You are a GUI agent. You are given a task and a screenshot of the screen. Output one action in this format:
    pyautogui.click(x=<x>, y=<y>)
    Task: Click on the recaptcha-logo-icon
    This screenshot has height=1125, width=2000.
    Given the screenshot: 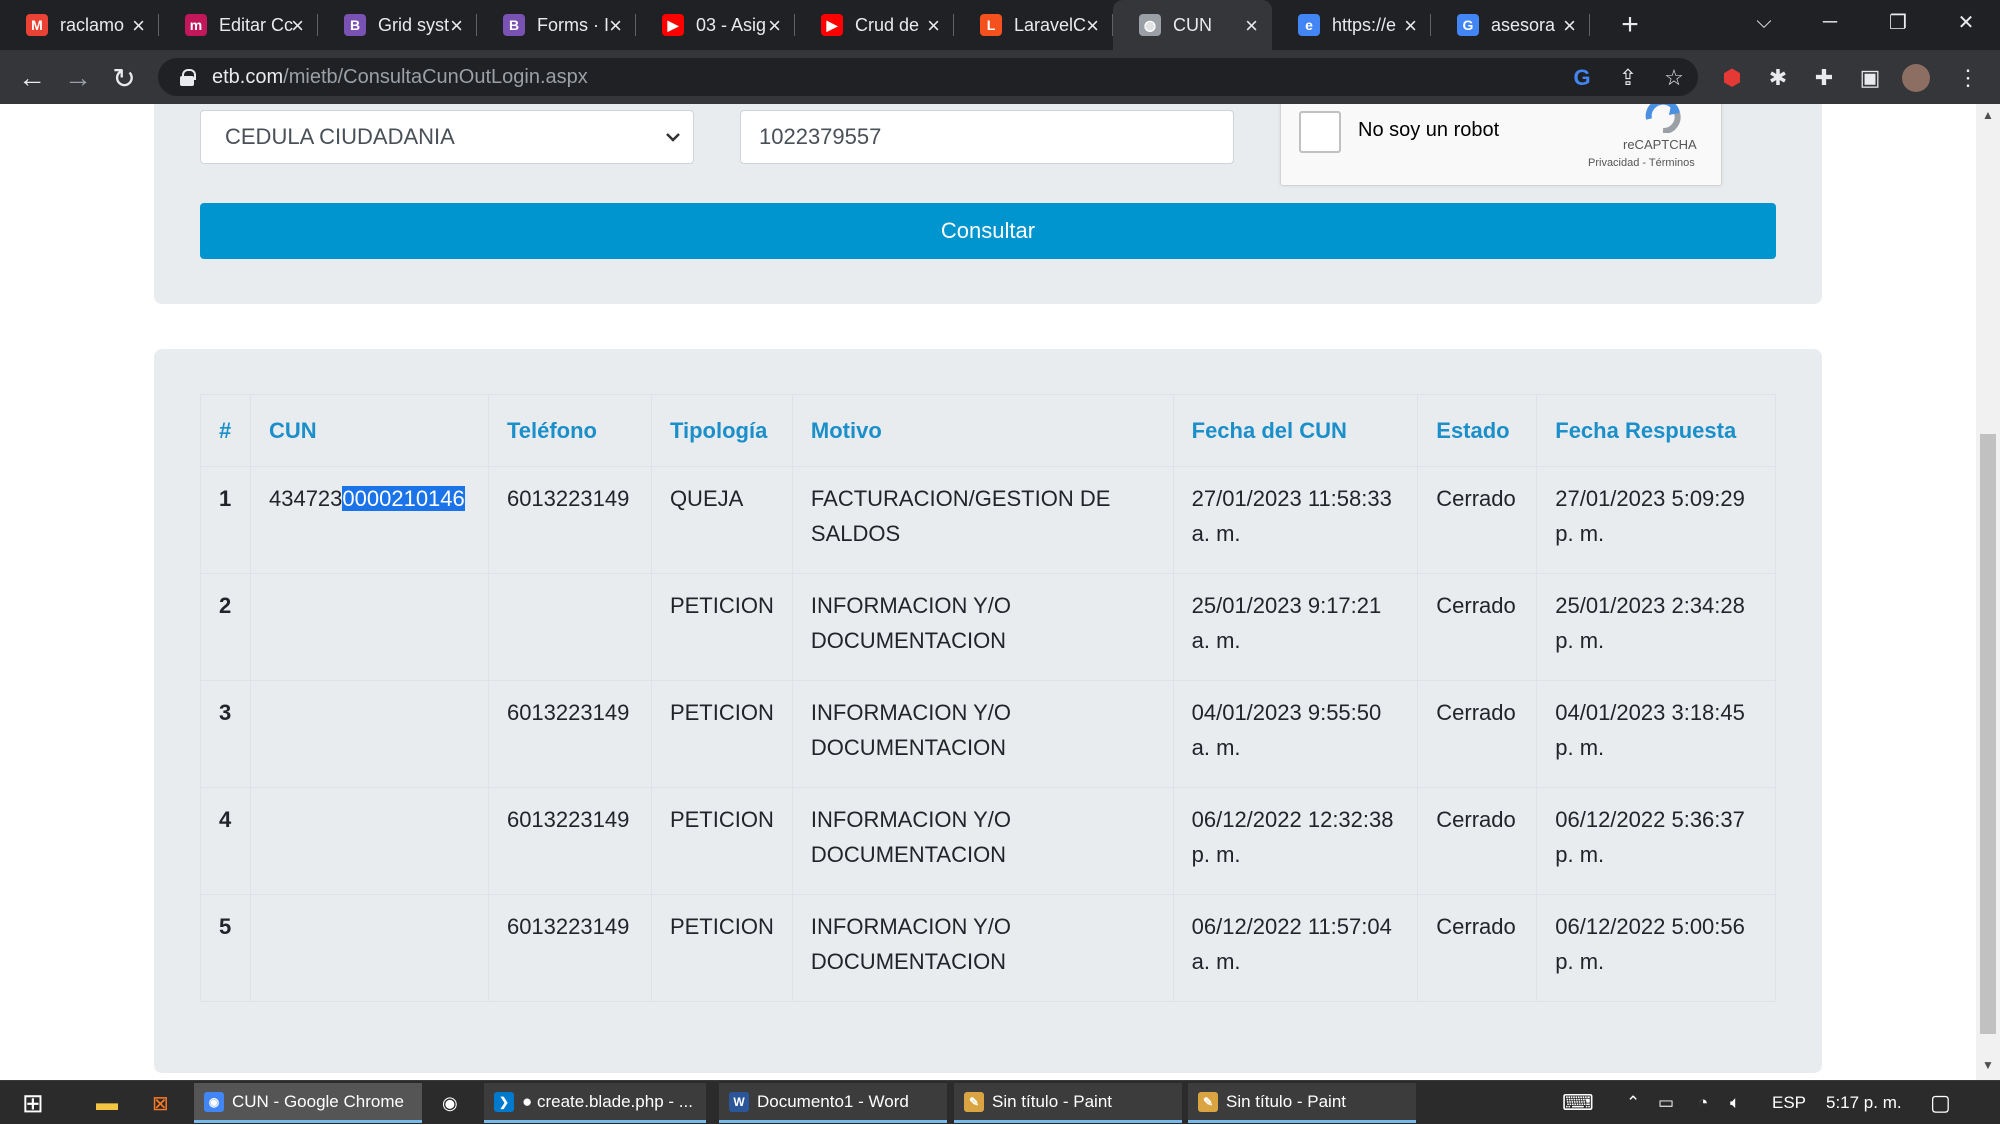 What is the action you would take?
    pyautogui.click(x=1663, y=118)
    